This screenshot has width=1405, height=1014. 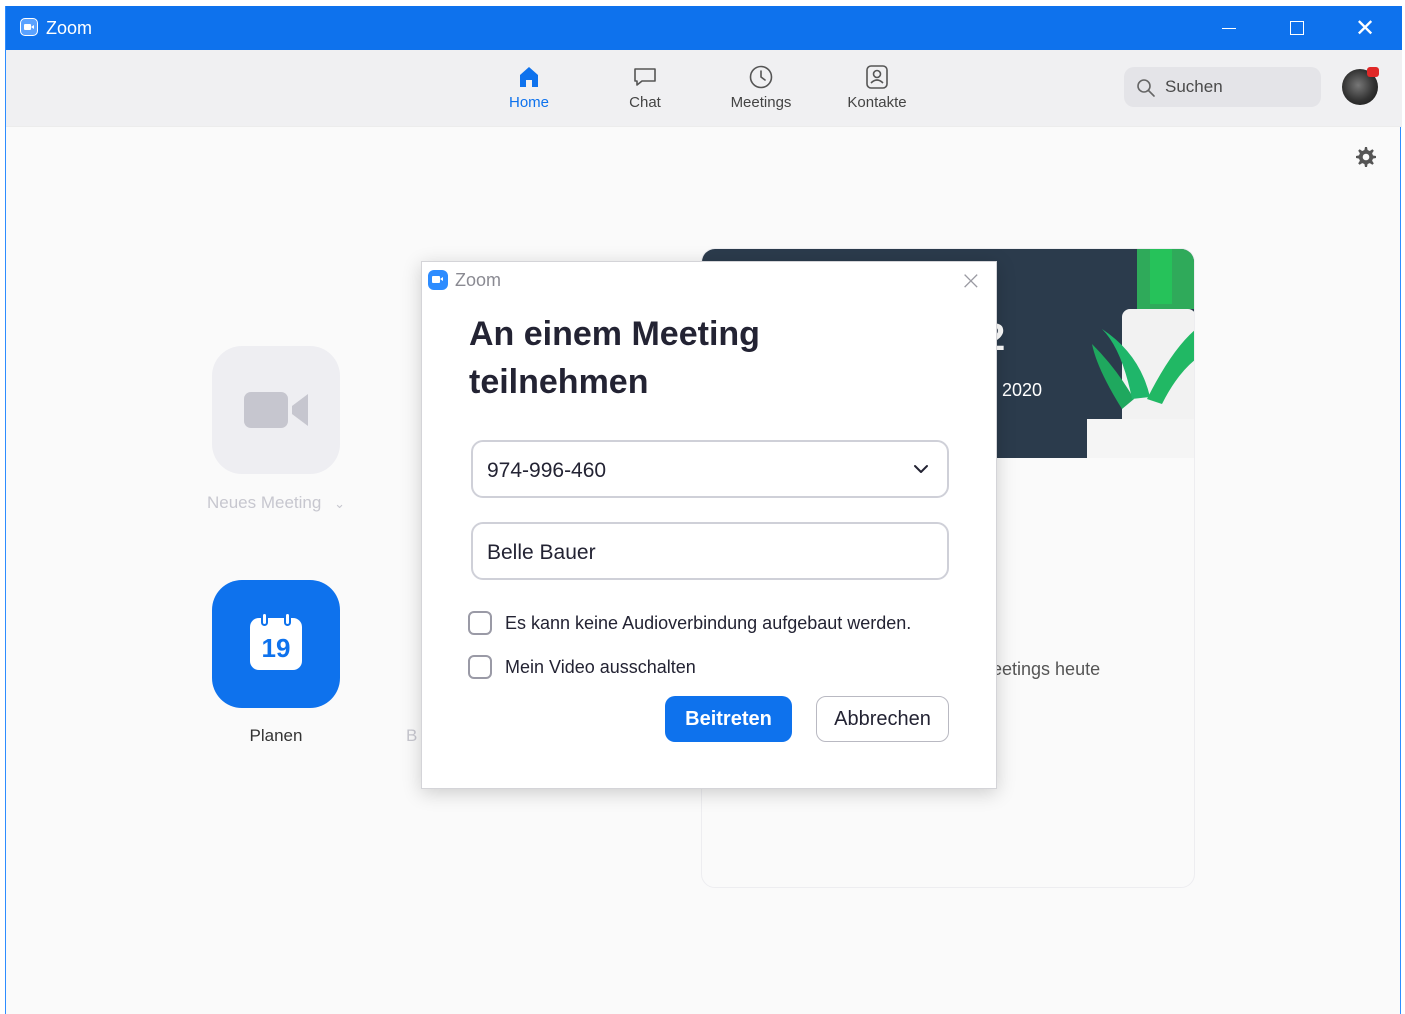 What do you see at coordinates (614, 358) in the screenshot?
I see `dialog-heading: An einem Meeting teilnehmen` at bounding box center [614, 358].